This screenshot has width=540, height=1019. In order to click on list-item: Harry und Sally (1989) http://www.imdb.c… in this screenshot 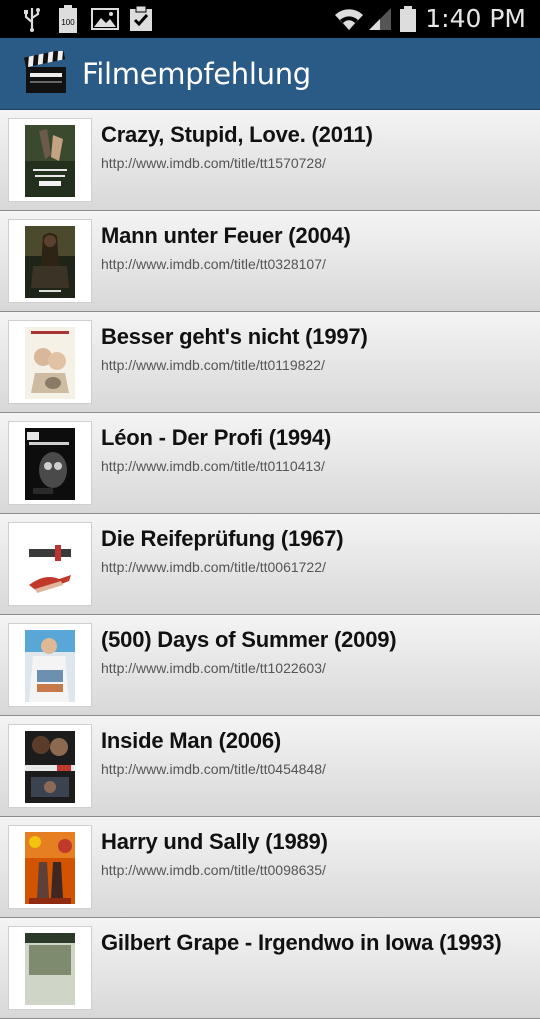, I will do `click(270, 867)`.